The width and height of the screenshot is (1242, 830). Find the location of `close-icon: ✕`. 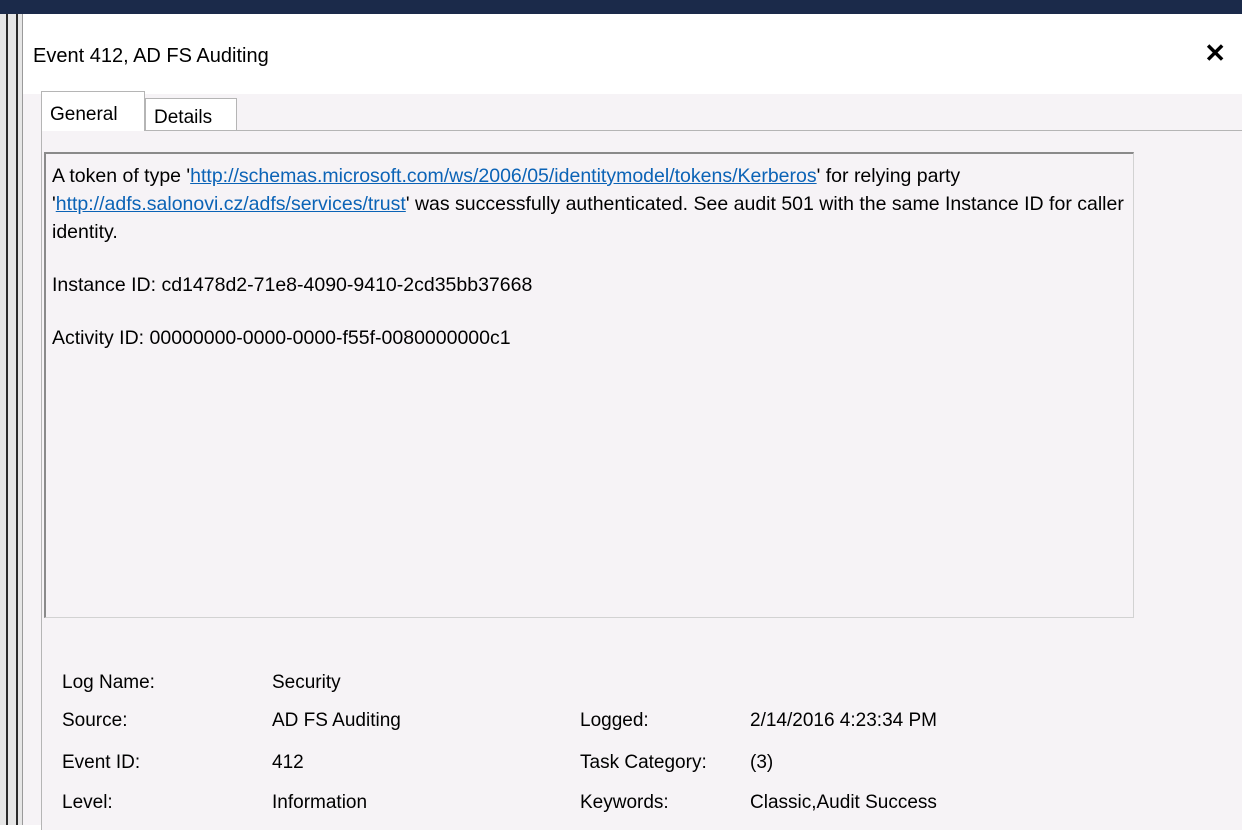

close-icon: ✕ is located at coordinates (1215, 53).